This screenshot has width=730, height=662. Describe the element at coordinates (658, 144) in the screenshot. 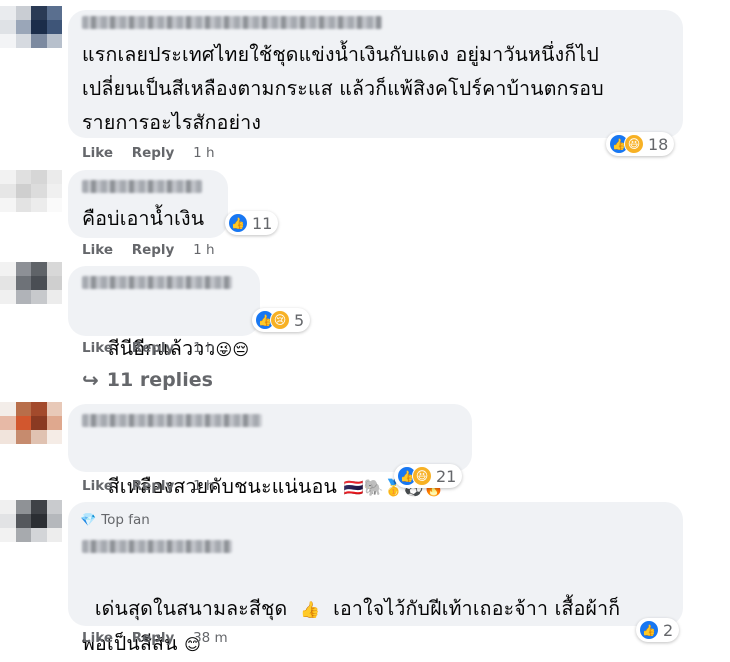

I see `reaction-count: 18` at that location.